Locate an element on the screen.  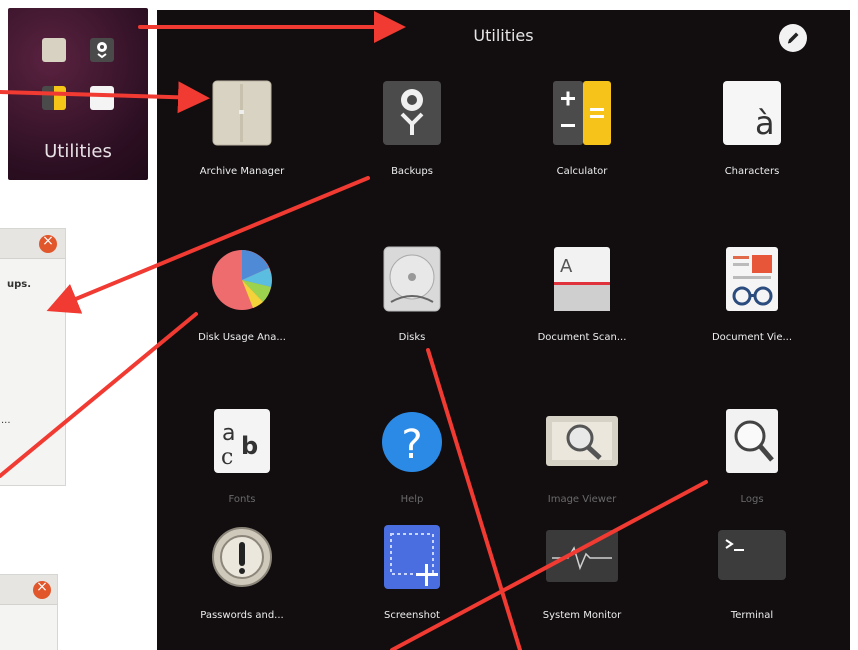
archive-manager-icon is located at coordinates (242, 113).